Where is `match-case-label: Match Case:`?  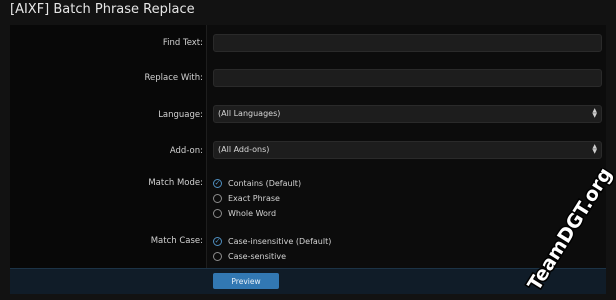 match-case-label: Match Case: is located at coordinates (176, 241).